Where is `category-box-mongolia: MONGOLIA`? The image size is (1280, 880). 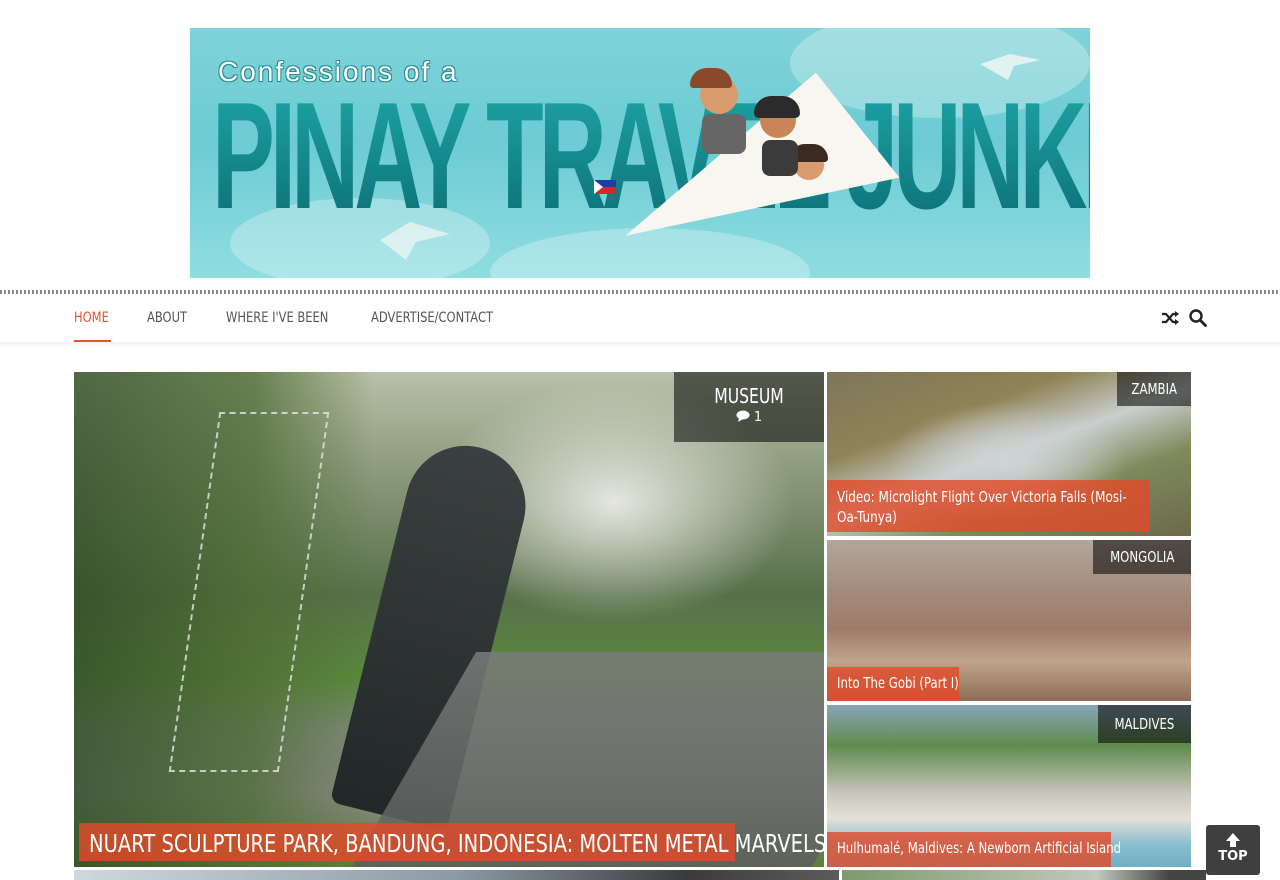 category-box-mongolia: MONGOLIA is located at coordinates (1141, 557).